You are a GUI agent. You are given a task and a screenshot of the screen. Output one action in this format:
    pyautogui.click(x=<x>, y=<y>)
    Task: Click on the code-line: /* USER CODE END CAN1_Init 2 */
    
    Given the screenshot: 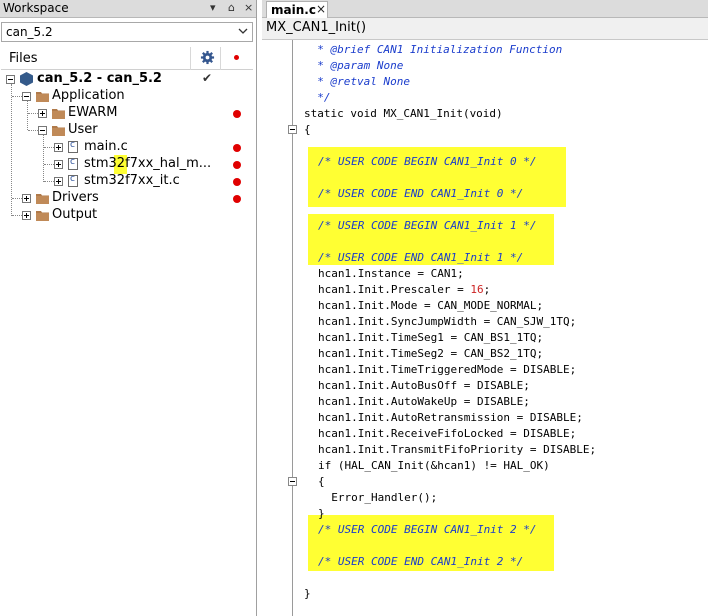 What is the action you would take?
    pyautogui.click(x=420, y=562)
    